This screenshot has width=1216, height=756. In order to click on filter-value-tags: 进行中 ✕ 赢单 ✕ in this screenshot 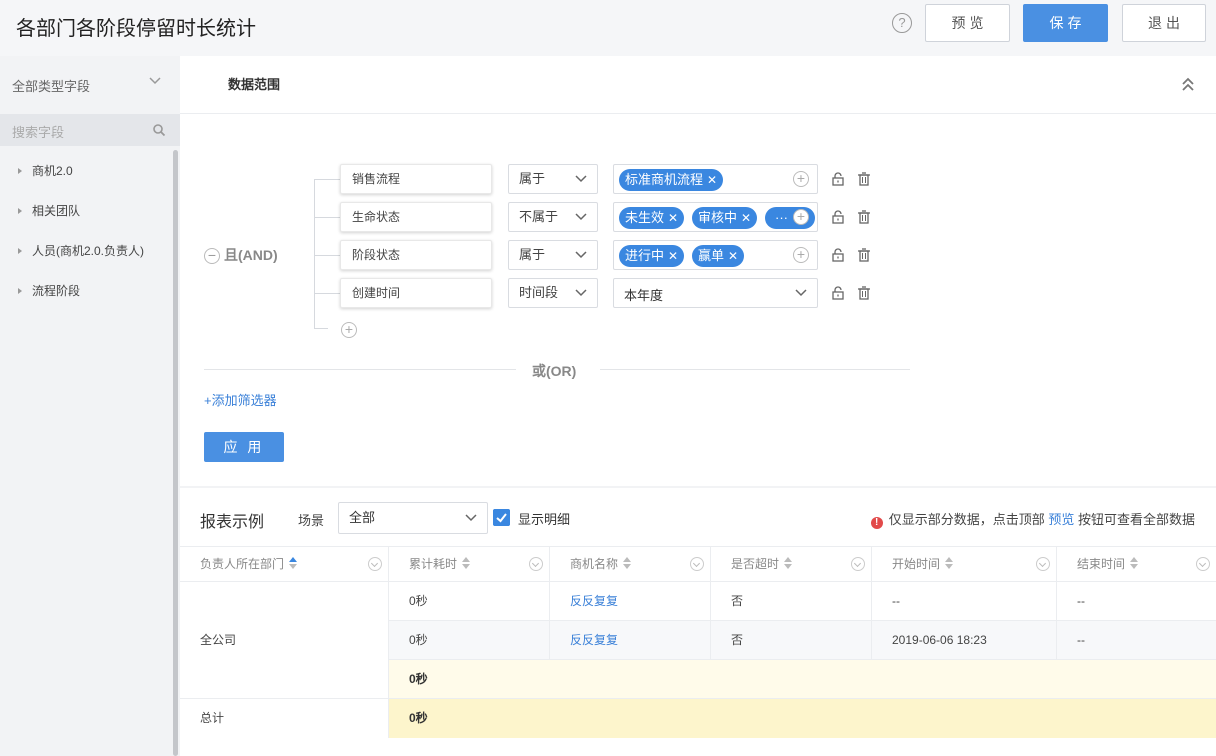, I will do `click(715, 255)`.